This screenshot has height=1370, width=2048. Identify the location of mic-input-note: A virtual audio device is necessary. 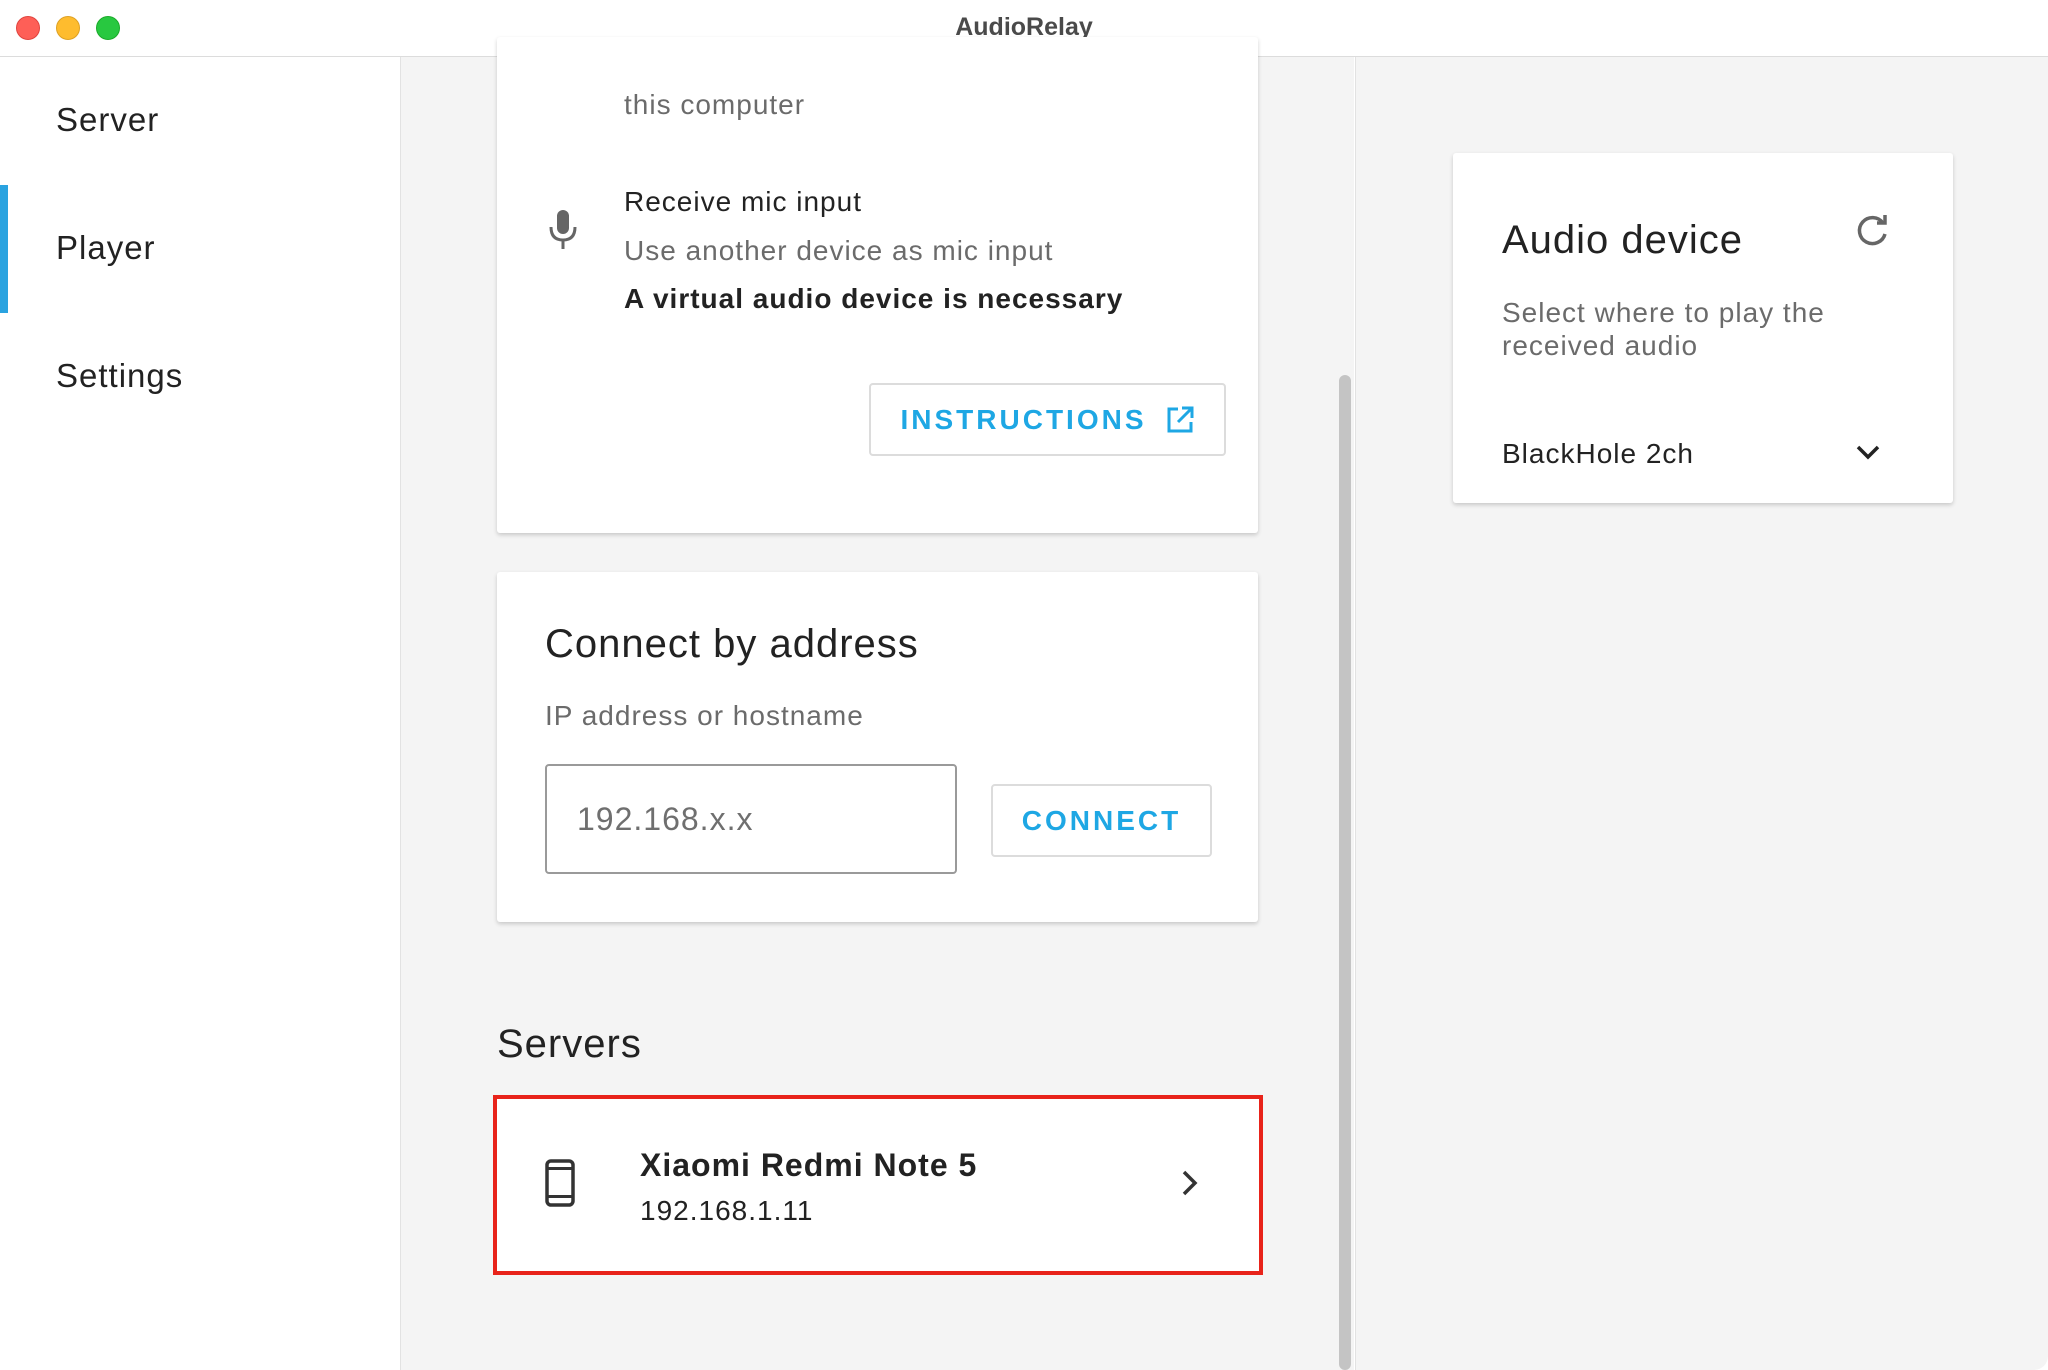
(874, 298).